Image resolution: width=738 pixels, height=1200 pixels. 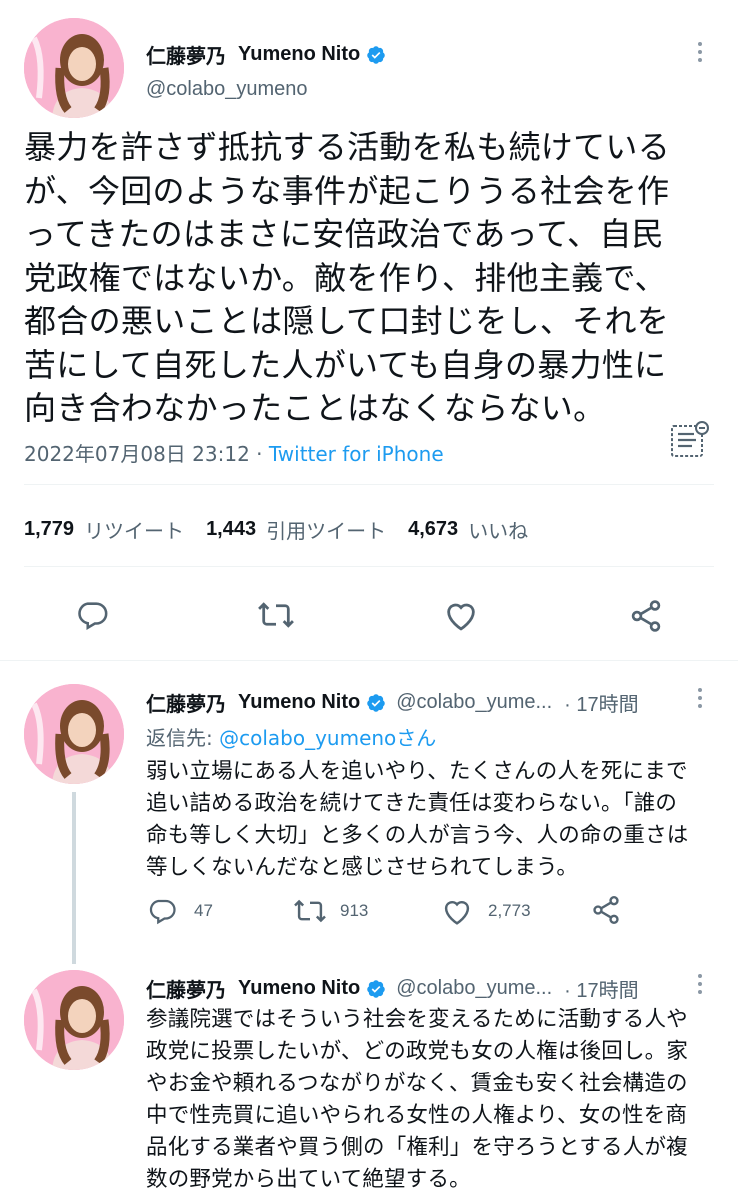 What do you see at coordinates (417, 1051) in the screenshot?
I see `reply-text-line: 政党に投票したいが、どの政党も女の人権は後回し。家` at bounding box center [417, 1051].